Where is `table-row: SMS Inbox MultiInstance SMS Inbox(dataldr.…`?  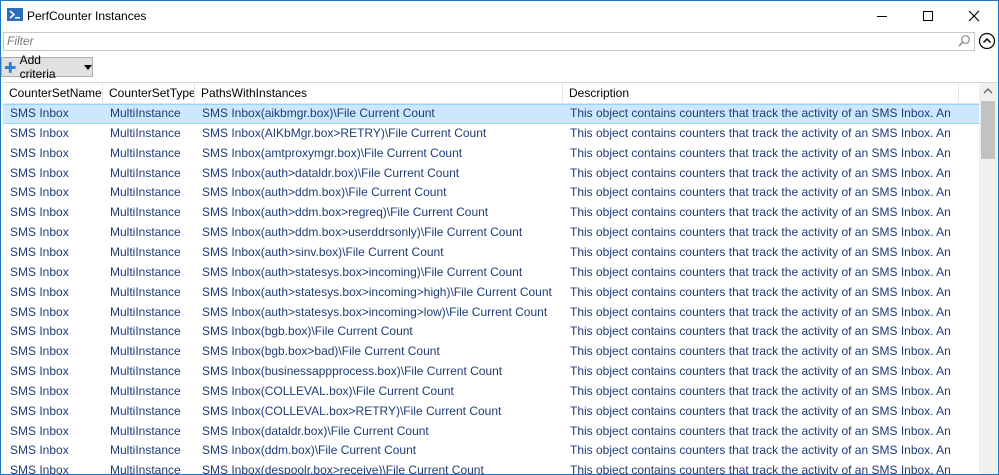
table-row: SMS Inbox MultiInstance SMS Inbox(dataldr.… is located at coordinates (491, 432).